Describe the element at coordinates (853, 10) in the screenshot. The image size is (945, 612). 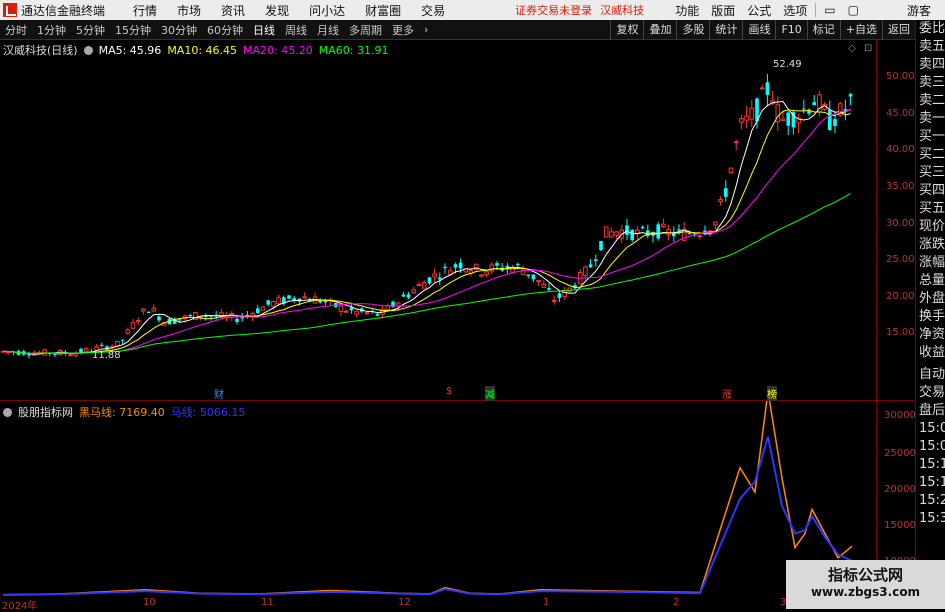
I see `restore-icon: ▢` at that location.